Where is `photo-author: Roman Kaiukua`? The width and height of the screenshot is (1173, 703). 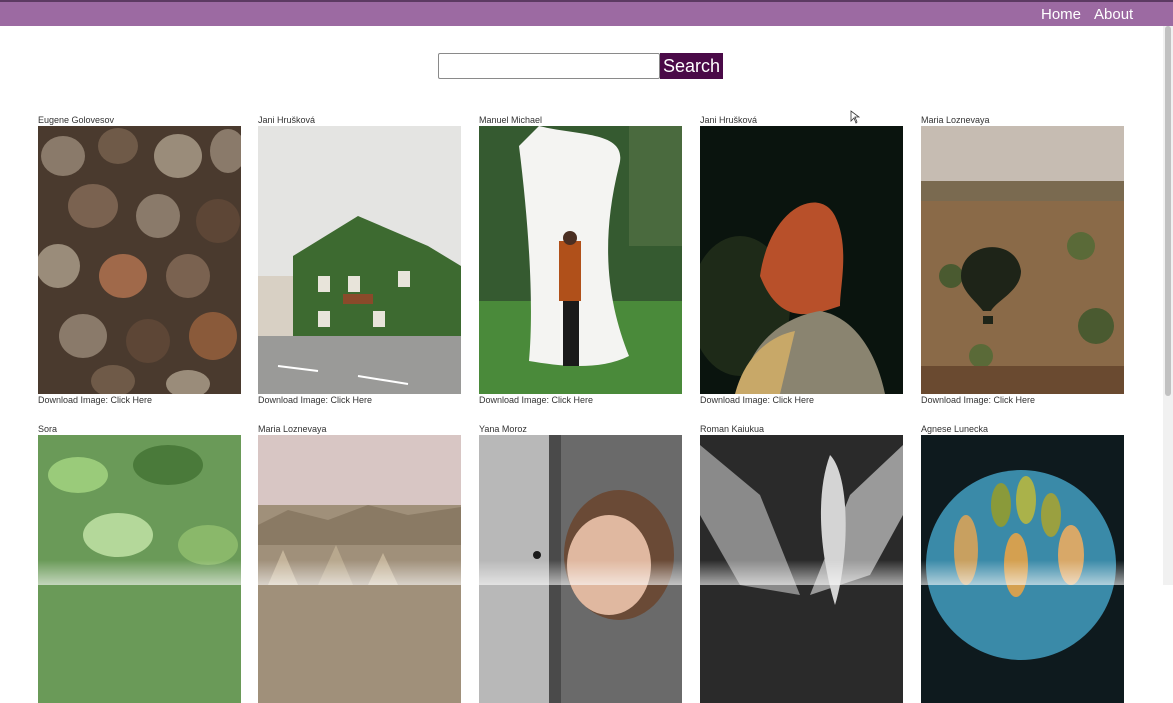
photo-author: Roman Kaiukua is located at coordinates (732, 429).